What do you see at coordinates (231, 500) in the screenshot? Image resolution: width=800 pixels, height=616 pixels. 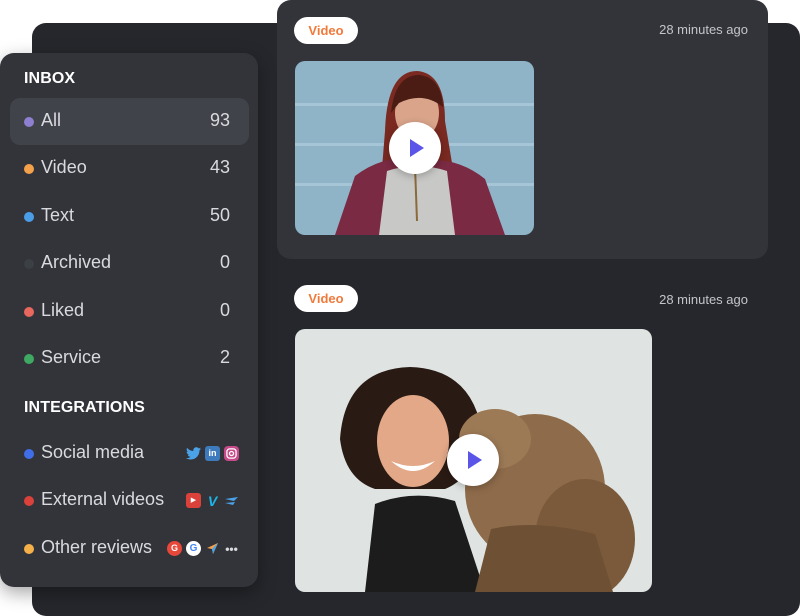 I see `wistia-icon` at bounding box center [231, 500].